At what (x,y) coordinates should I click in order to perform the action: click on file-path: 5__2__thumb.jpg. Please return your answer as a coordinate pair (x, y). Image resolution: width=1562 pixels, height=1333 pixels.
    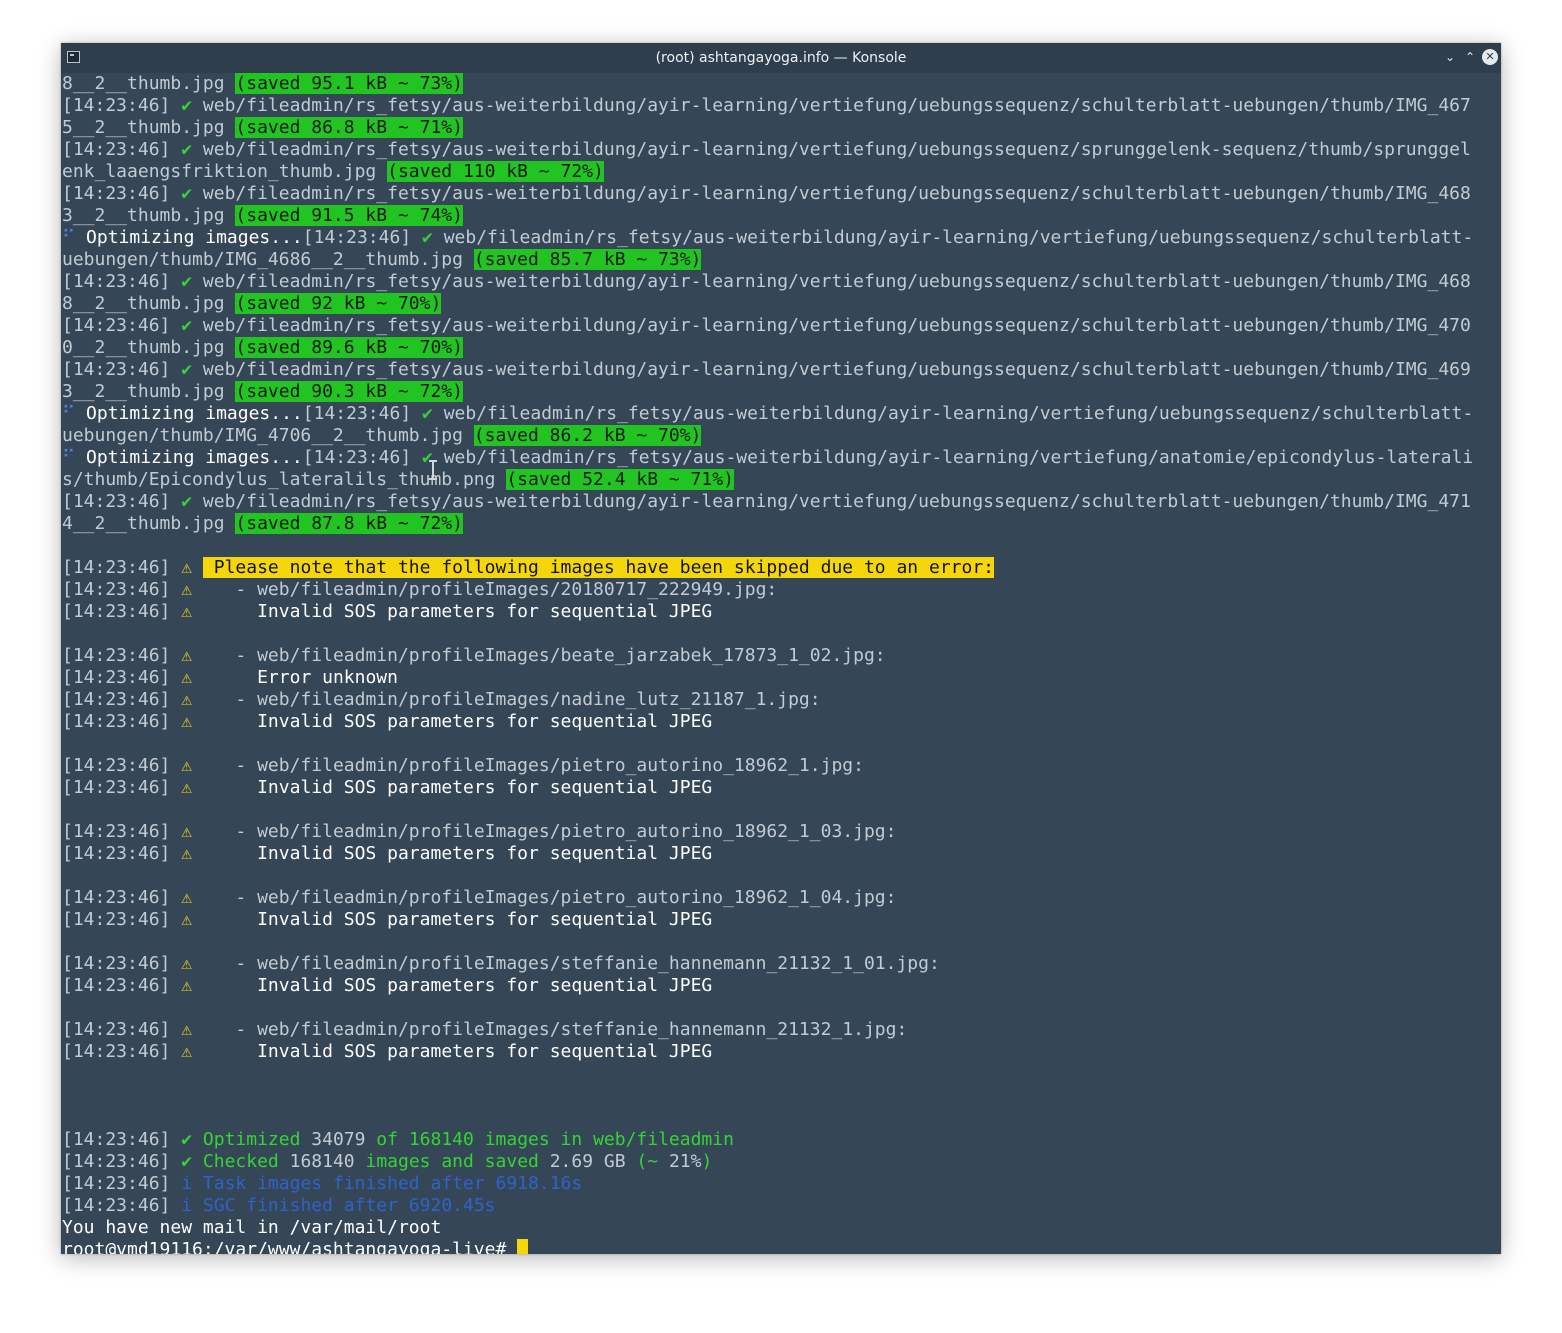
    Looking at the image, I should click on (149, 127).